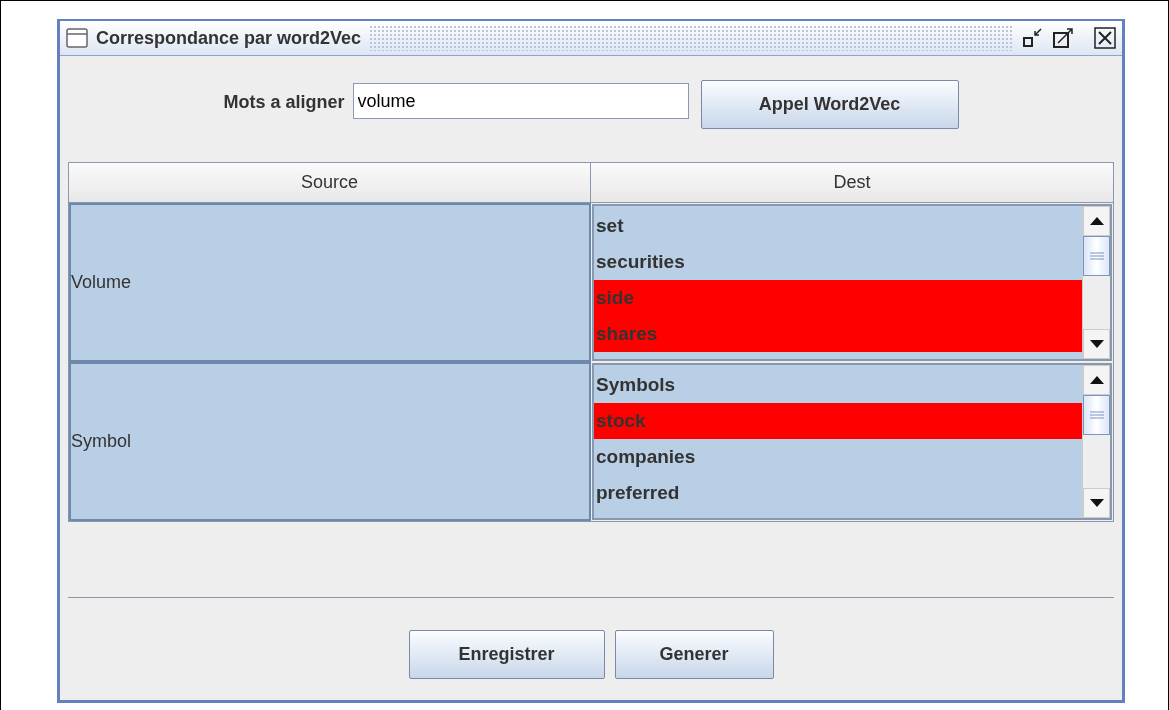  I want to click on list-item: set, so click(838, 226).